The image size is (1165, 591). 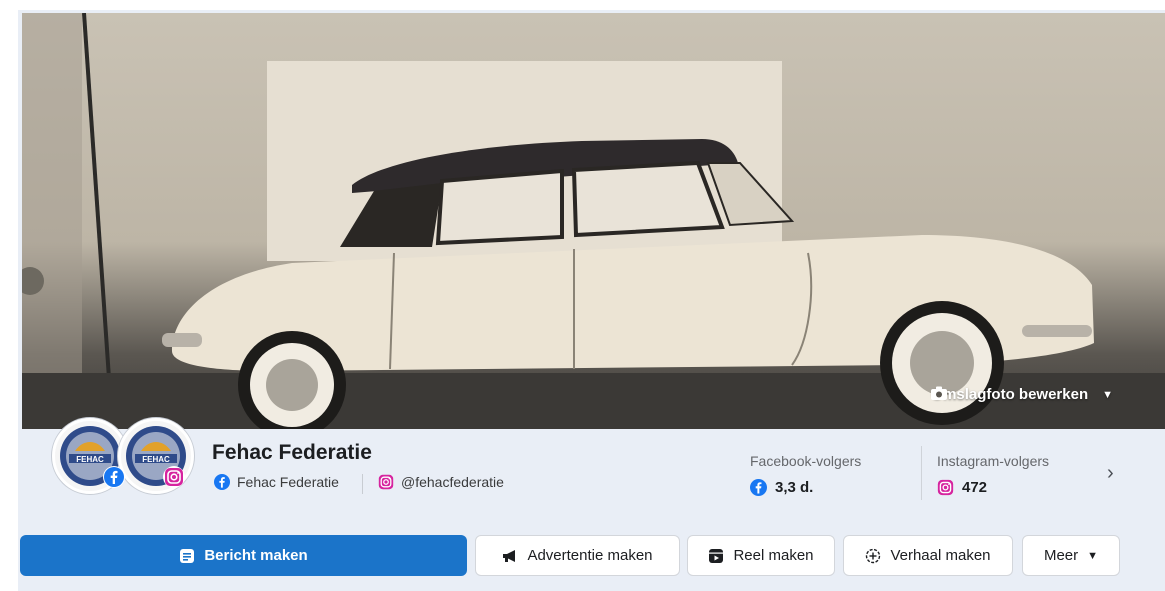 I want to click on megaphone-icon, so click(x=509, y=555).